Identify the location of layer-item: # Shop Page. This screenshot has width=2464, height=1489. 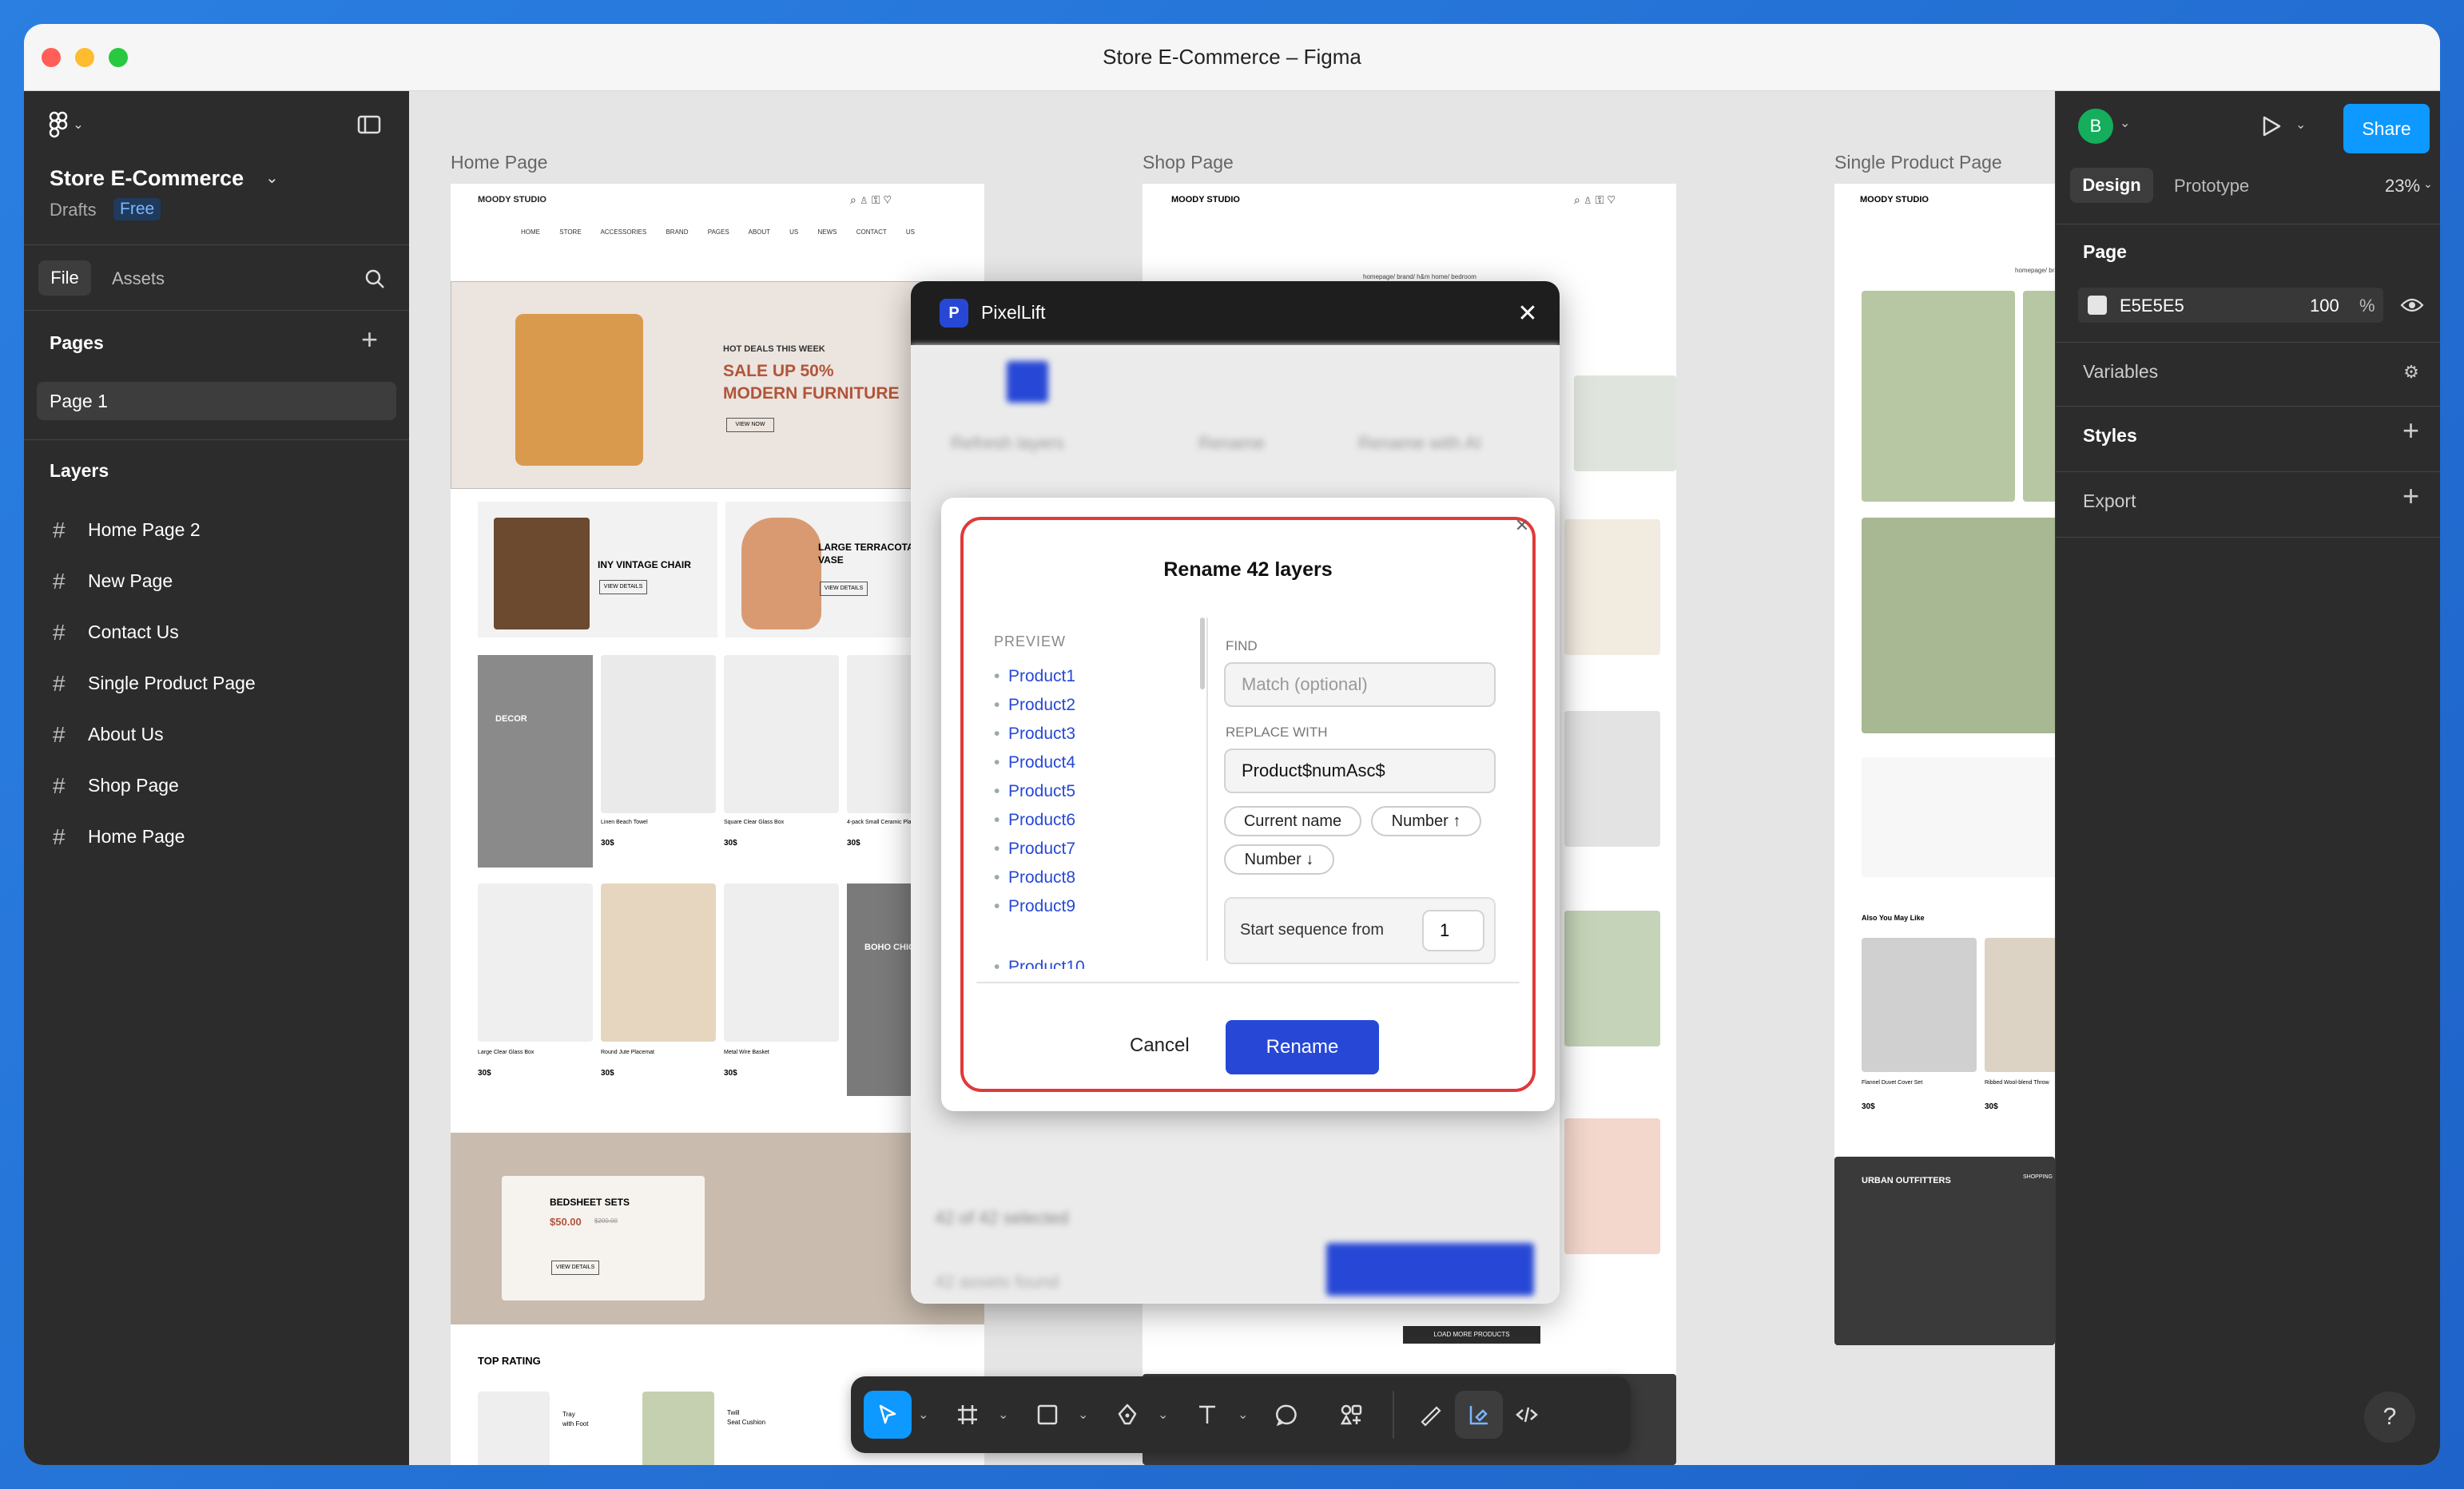
(216, 786).